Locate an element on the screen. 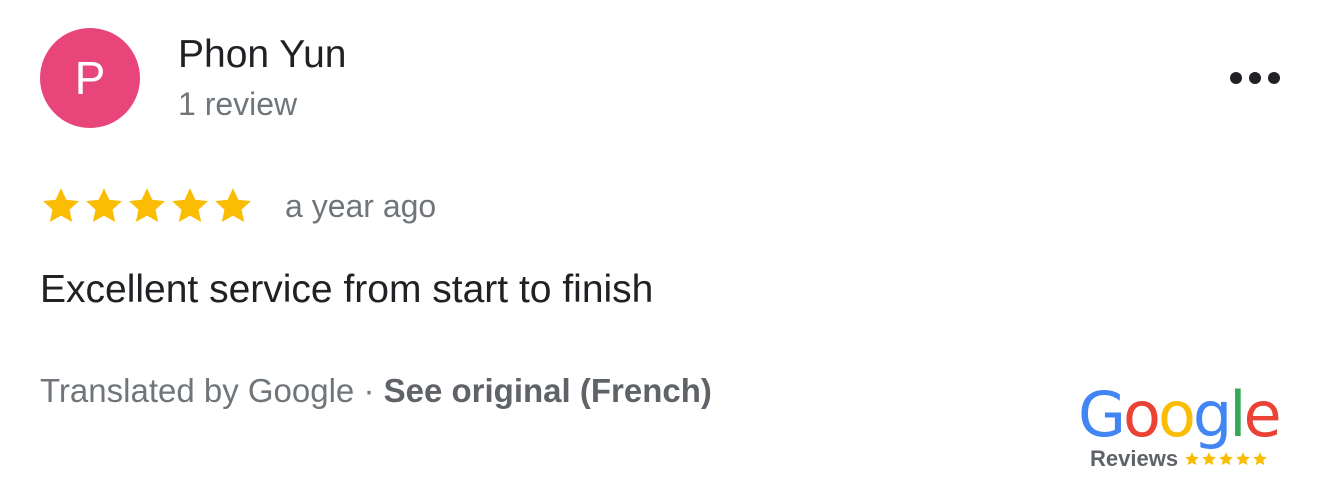 The image size is (1320, 492). reviewer-name: Phon Yun is located at coordinates (262, 55).